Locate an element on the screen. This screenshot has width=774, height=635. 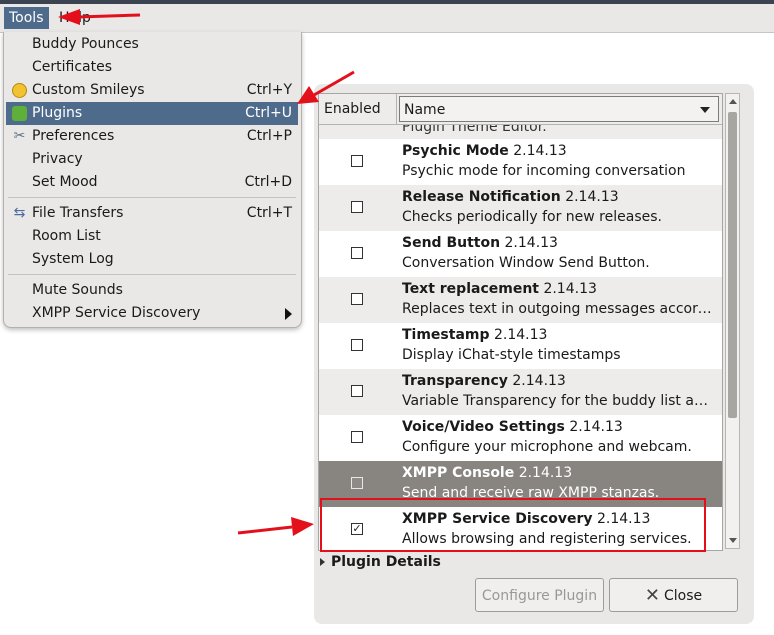
plugin-row-partial: Plugin Theme Editor. is located at coordinates (520, 132).